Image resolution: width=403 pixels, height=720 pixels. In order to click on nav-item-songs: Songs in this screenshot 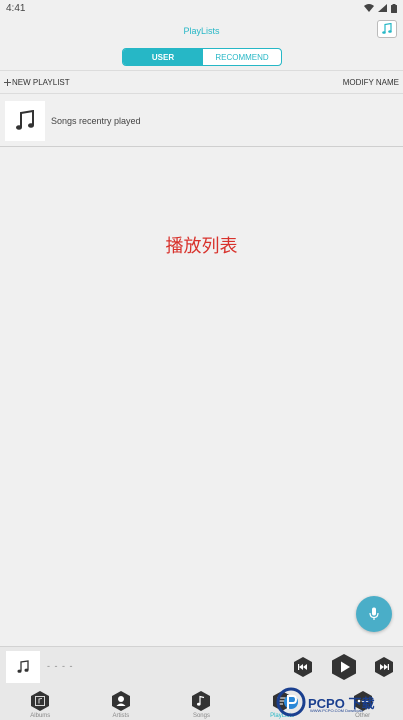, I will do `click(201, 703)`.